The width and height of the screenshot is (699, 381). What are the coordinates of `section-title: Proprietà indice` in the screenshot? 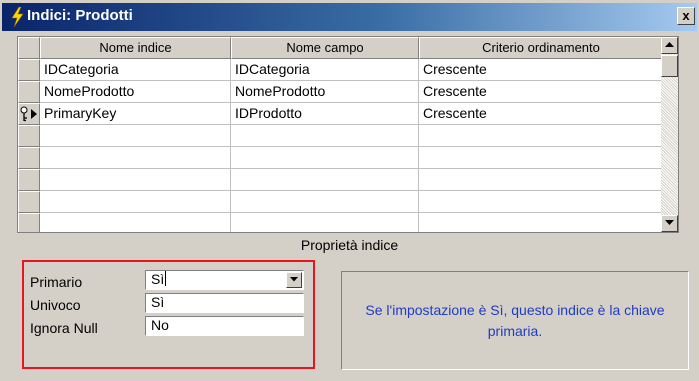 It's located at (349, 245).